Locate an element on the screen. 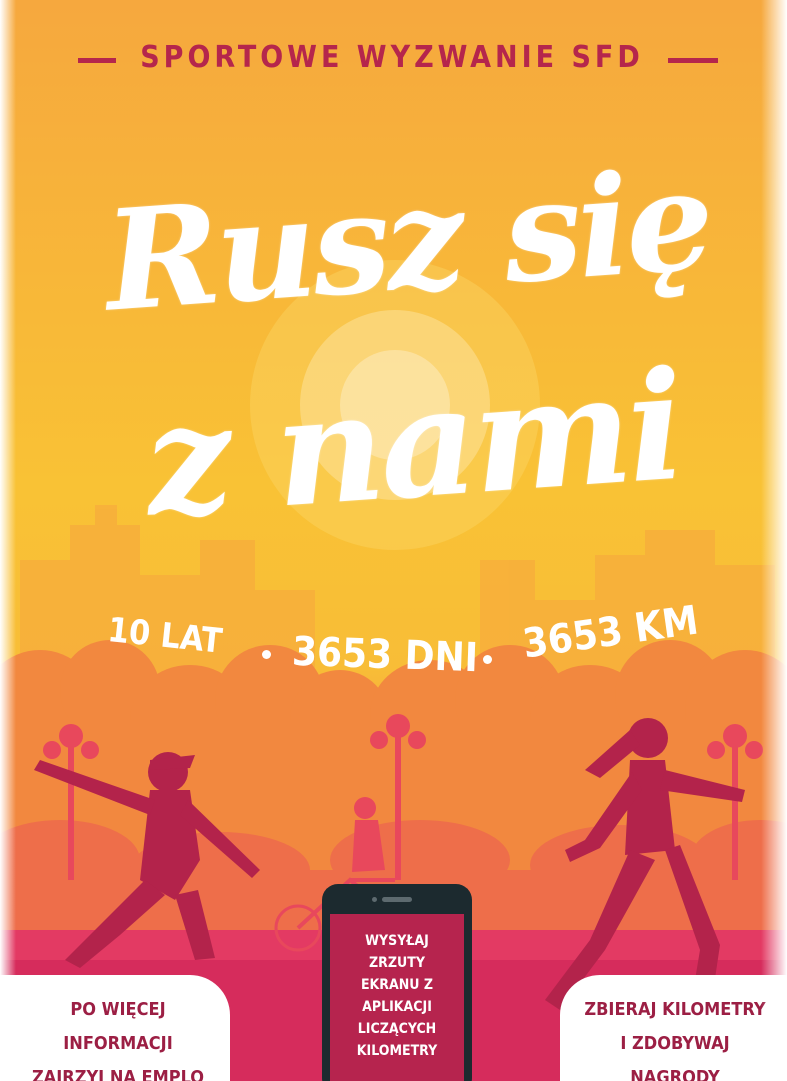 Image resolution: width=787 pixels, height=1081 pixels. challenge-header: SPORTOWE WYZWANIE SFD is located at coordinates (393, 61).